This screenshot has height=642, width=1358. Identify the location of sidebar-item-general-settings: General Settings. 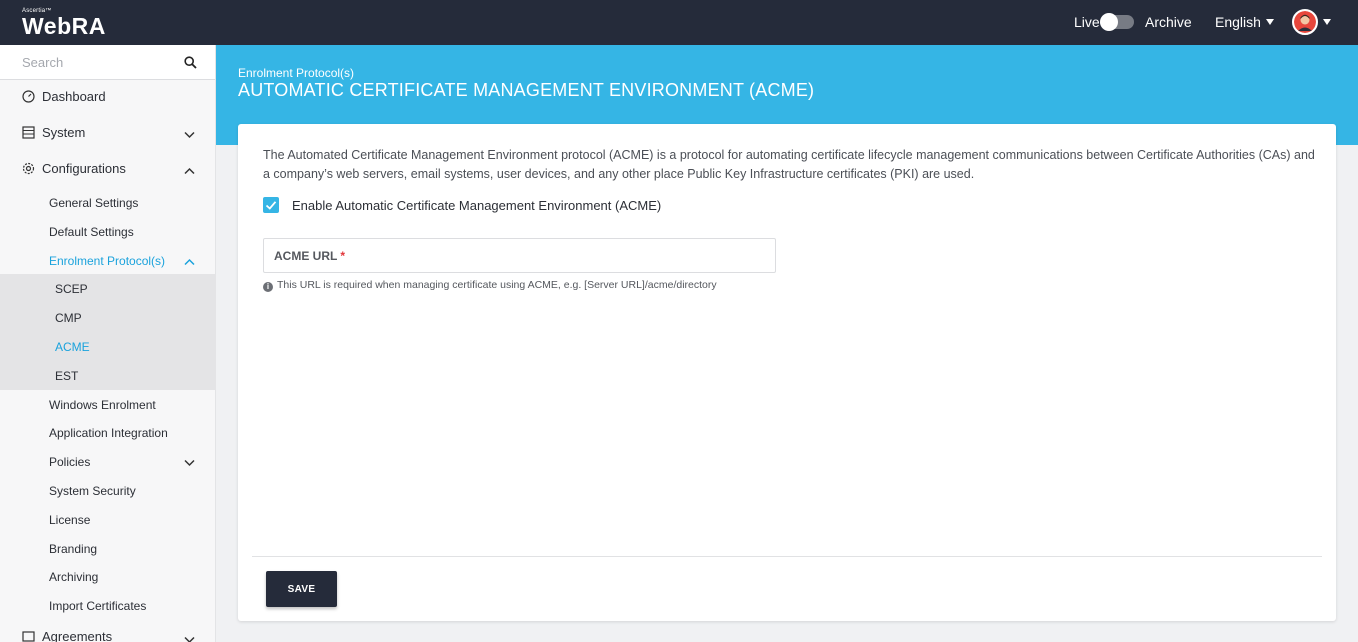
(108, 202).